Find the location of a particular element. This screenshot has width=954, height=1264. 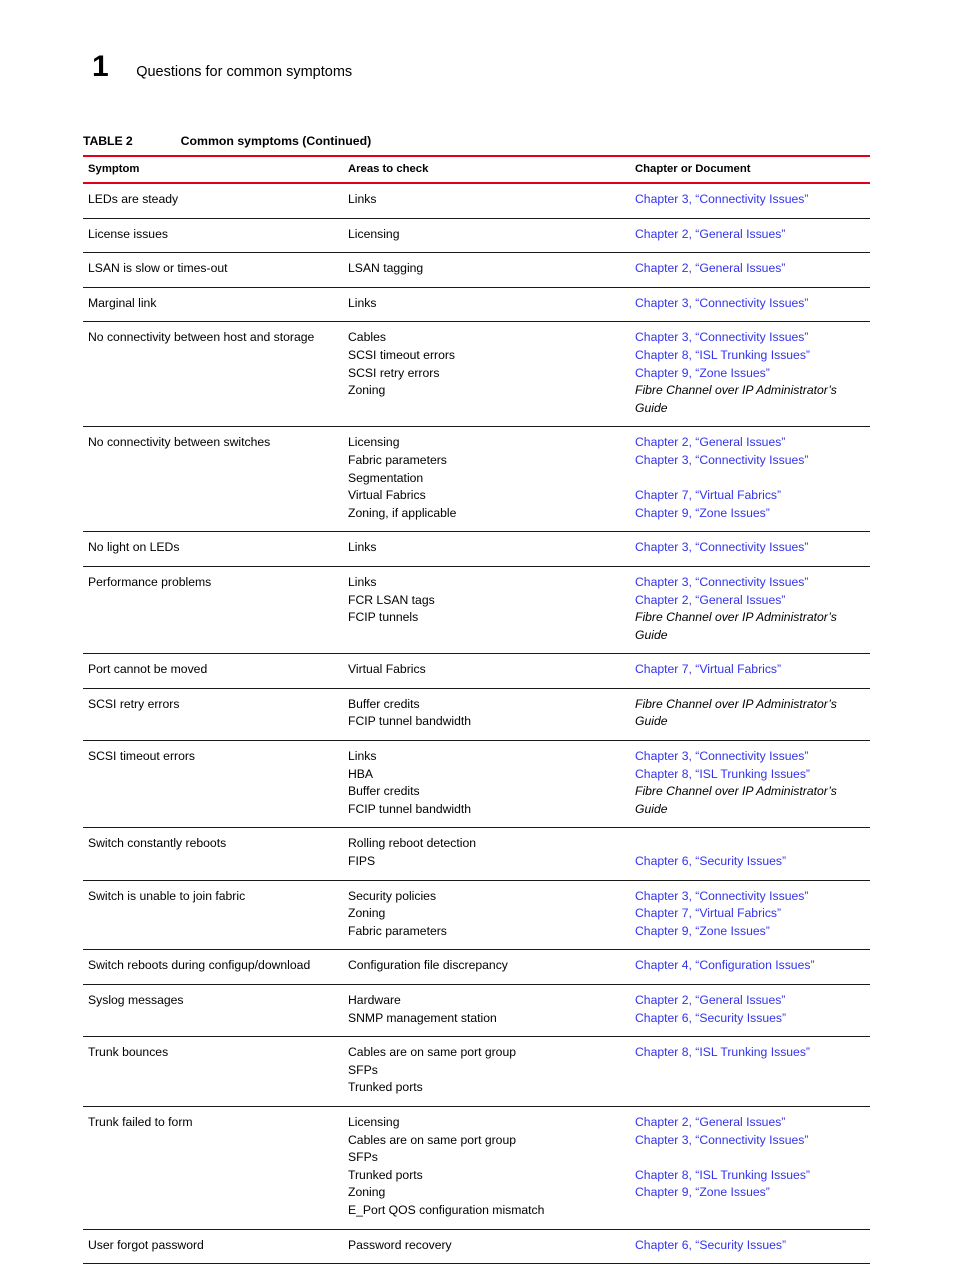

areas-line: LSAN is slow or times-out is located at coordinates (158, 268).